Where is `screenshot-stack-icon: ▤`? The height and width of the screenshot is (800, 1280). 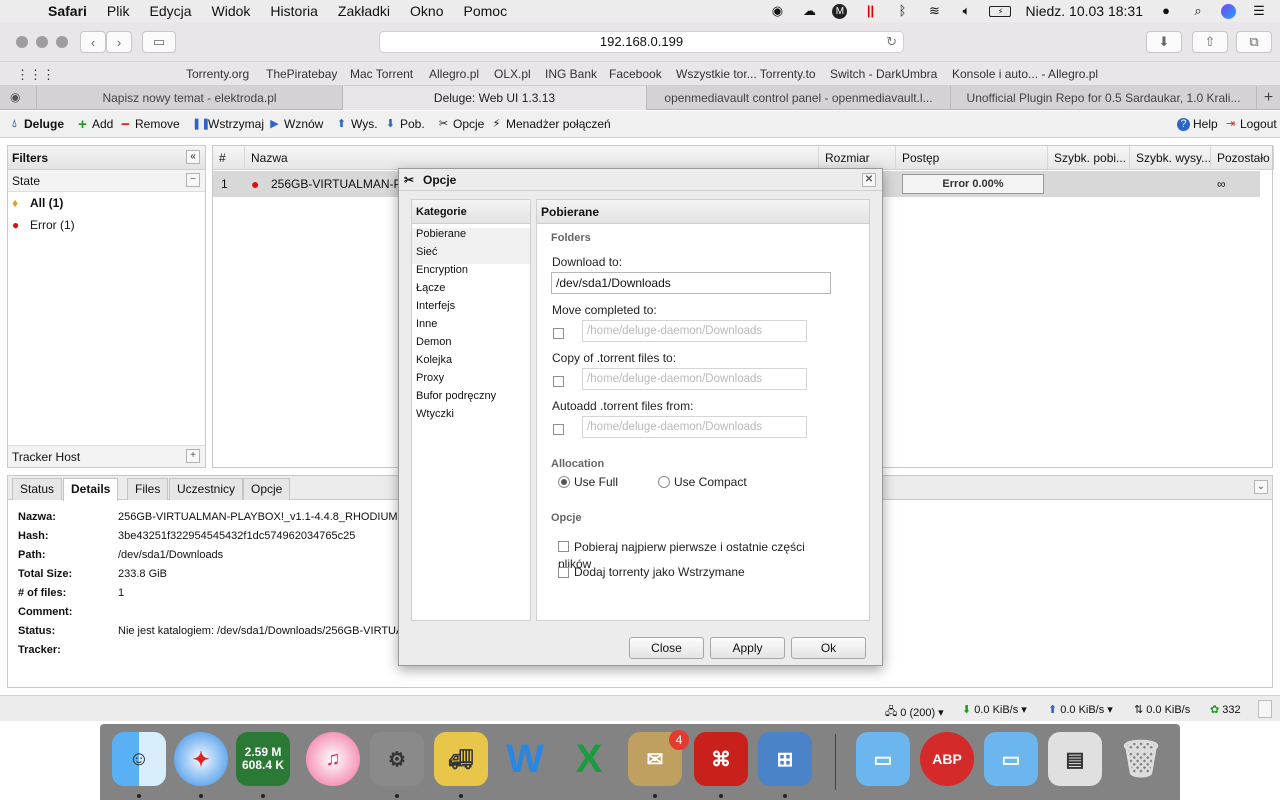 screenshot-stack-icon: ▤ is located at coordinates (1075, 759).